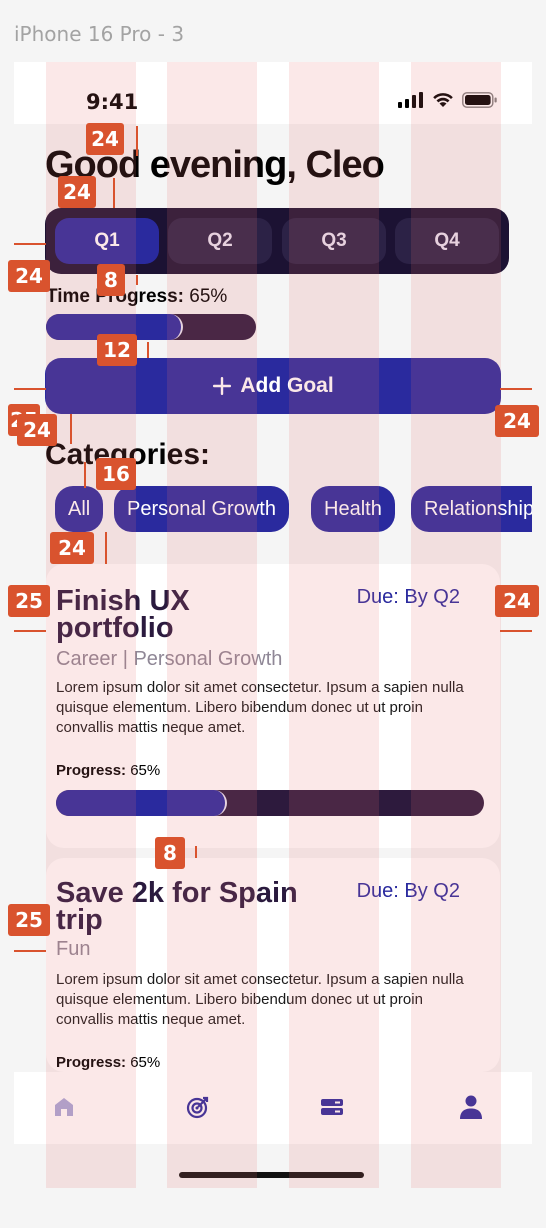 Image resolution: width=546 pixels, height=1228 pixels. I want to click on profile-icon, so click(471, 1107).